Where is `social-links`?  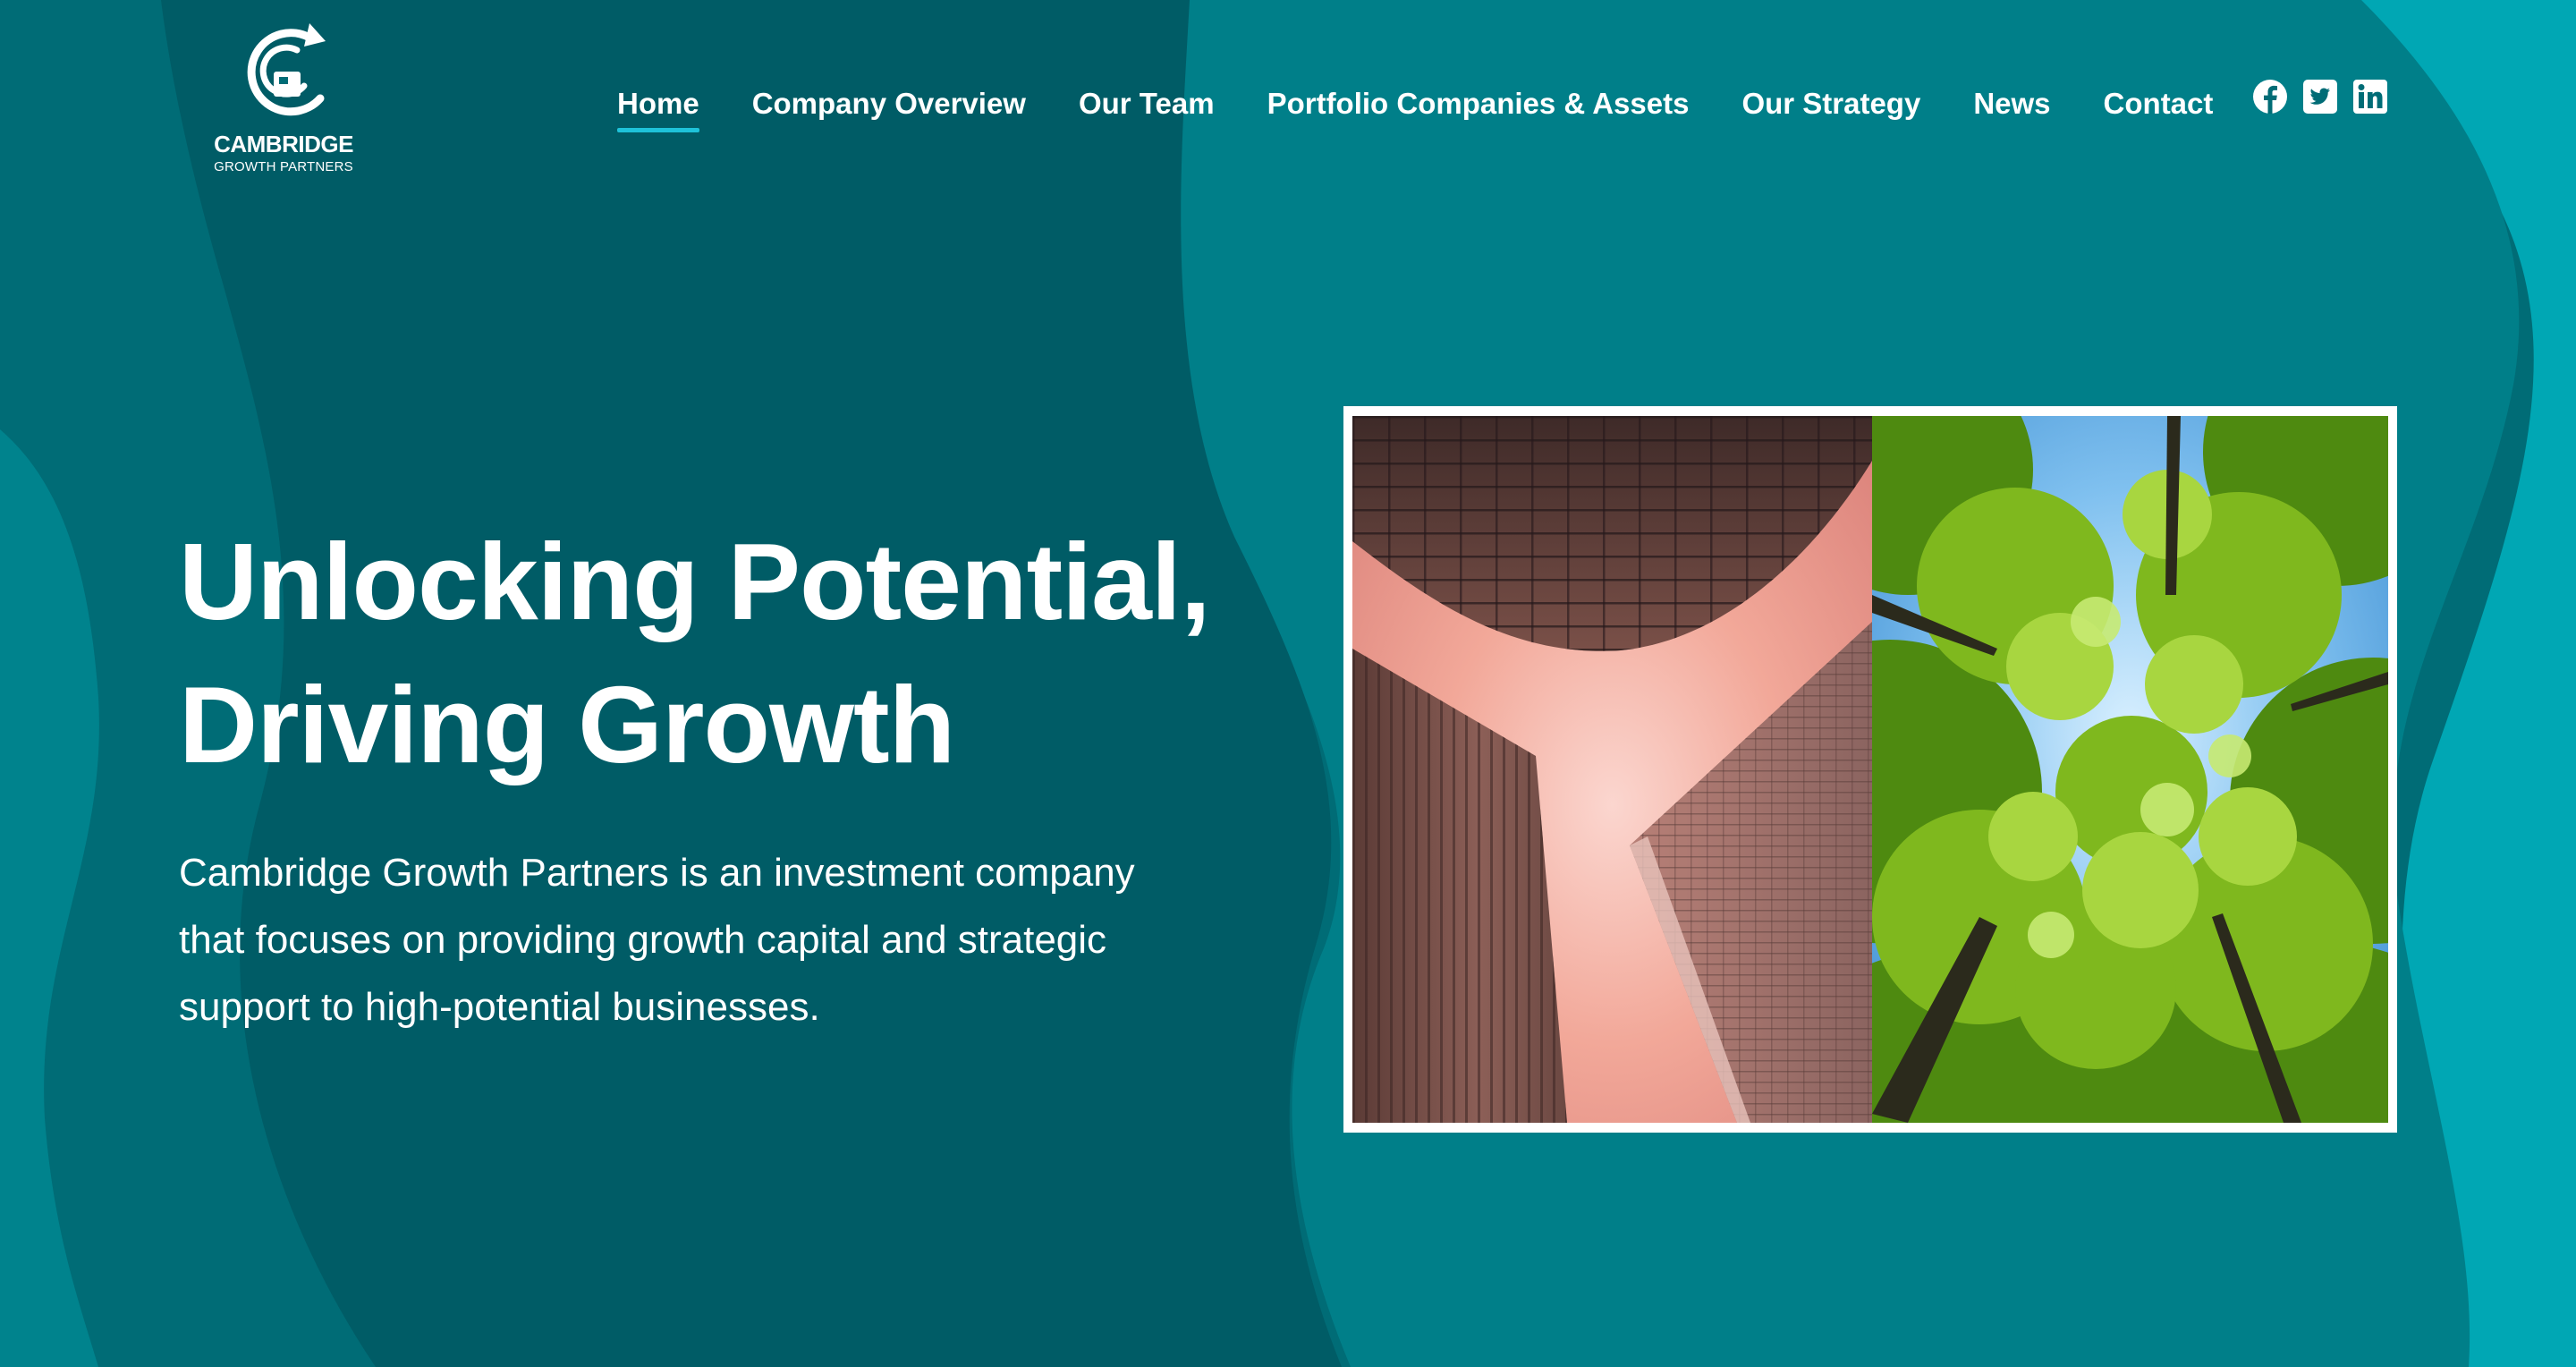
social-links is located at coordinates (2320, 97).